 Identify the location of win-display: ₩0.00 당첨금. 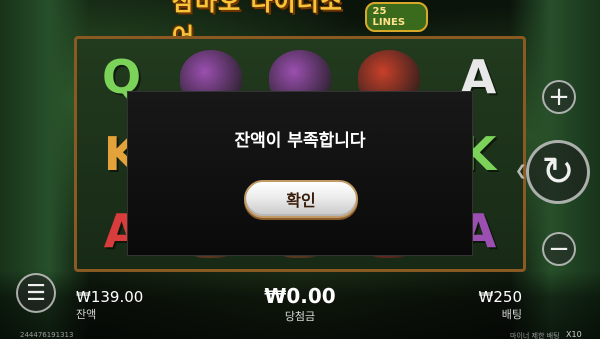
(300, 304).